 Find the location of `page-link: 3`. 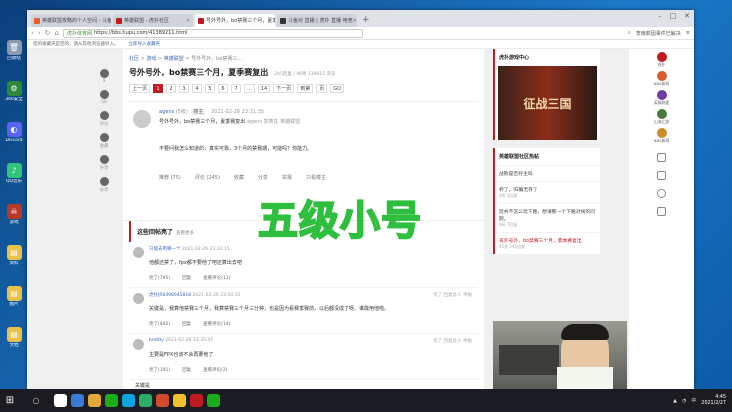

page-link: 3 is located at coordinates (184, 88).